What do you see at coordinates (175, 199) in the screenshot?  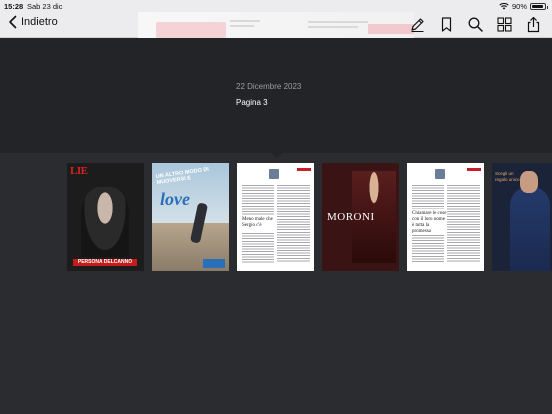 I see `cover-script: love` at bounding box center [175, 199].